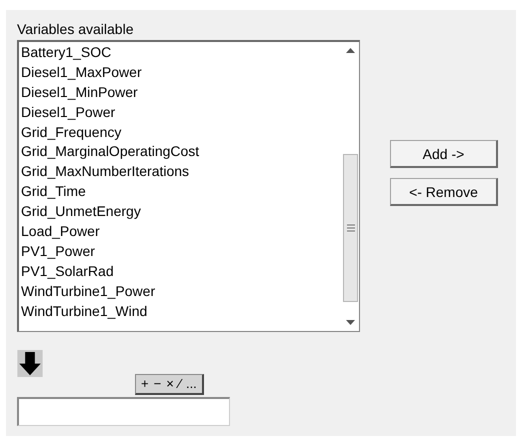 Image resolution: width=522 pixels, height=446 pixels. Describe the element at coordinates (145, 384) in the screenshot. I see `operator-button: +` at that location.